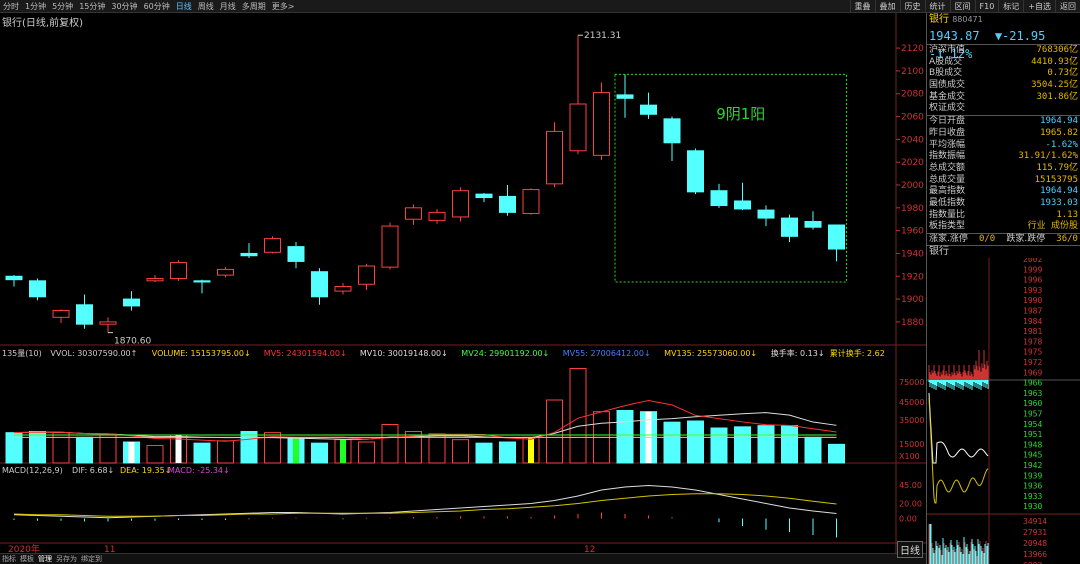 The image size is (1080, 564). What do you see at coordinates (206, 6) in the screenshot?
I see `period-tab: 周线` at bounding box center [206, 6].